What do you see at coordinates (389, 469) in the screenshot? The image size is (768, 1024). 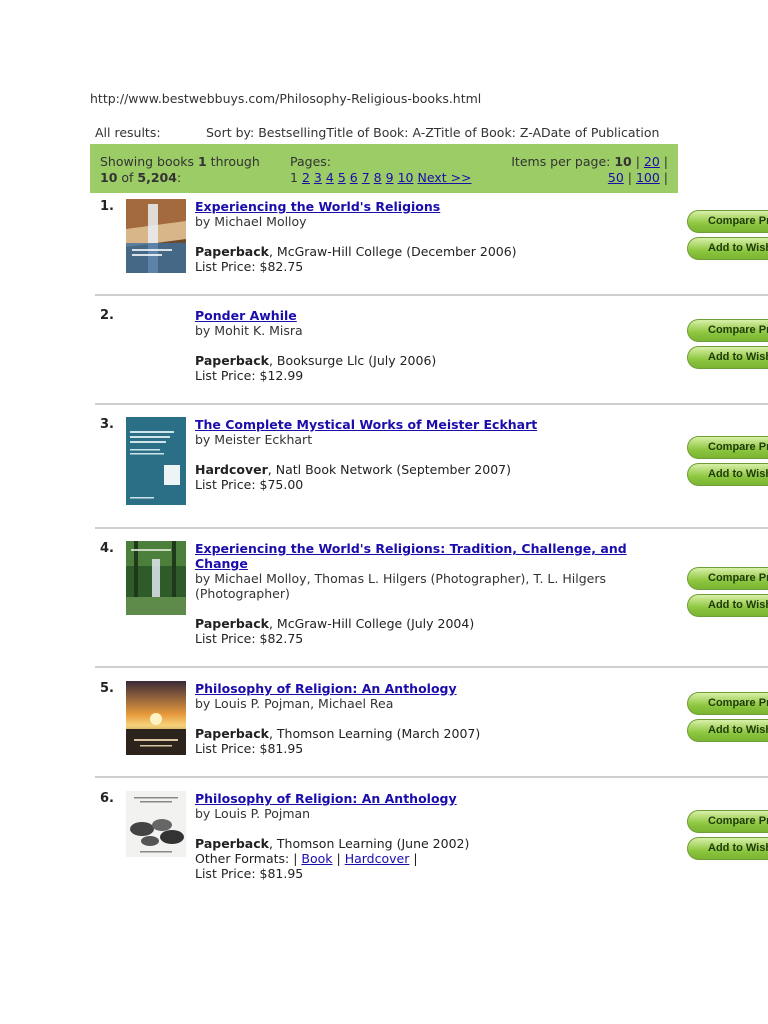 I see `publisher: , Natl Book Network (September 2007)` at bounding box center [389, 469].